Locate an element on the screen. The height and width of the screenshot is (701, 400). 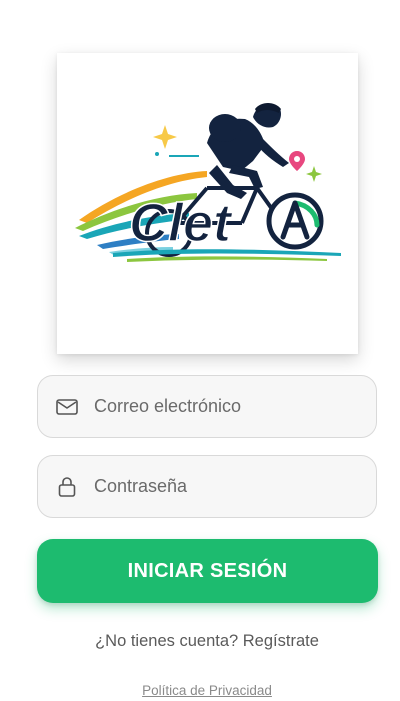
email-field is located at coordinates (207, 406).